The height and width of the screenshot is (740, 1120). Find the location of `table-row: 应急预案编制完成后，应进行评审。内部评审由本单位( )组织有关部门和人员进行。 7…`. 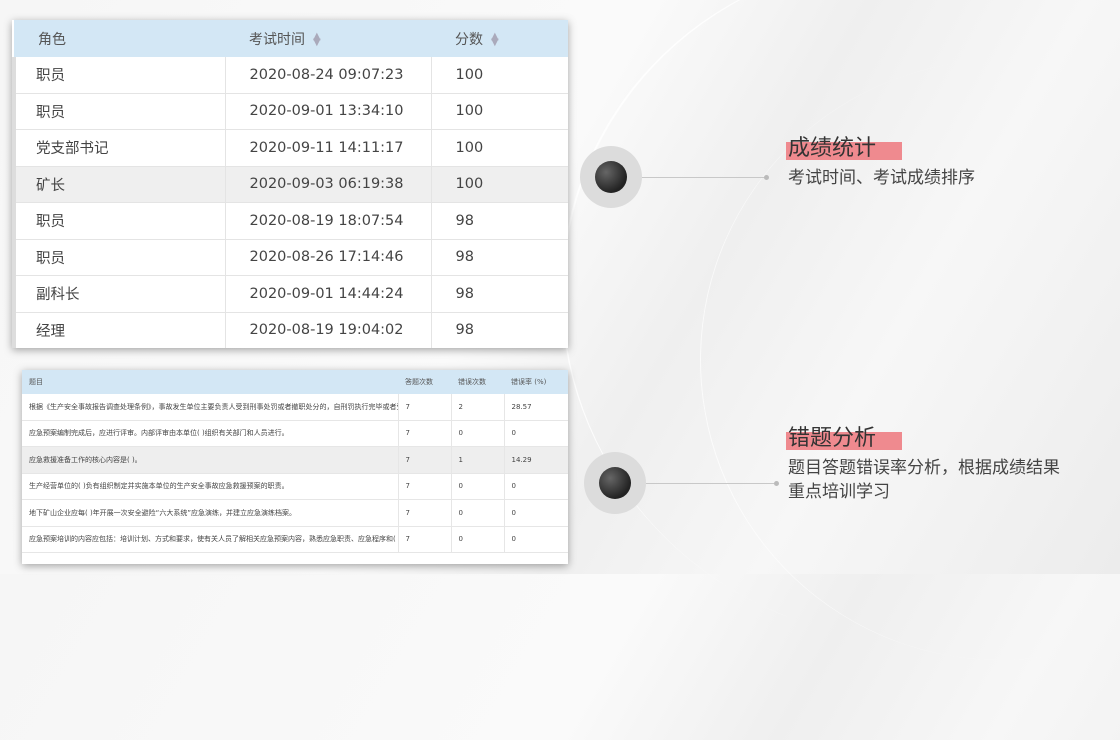

table-row: 应急预案编制完成后，应进行评审。内部评审由本单位( )组织有关部门和人员进行。 7… is located at coordinates (295, 433).